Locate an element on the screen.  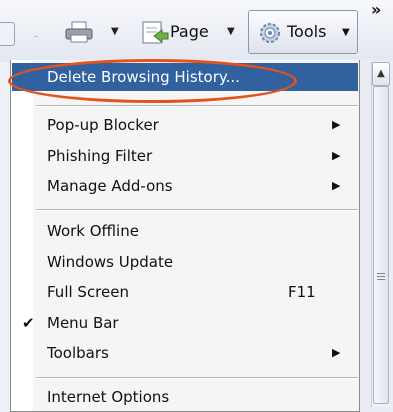
menu-item-label: Toolbars is located at coordinates (78, 353).